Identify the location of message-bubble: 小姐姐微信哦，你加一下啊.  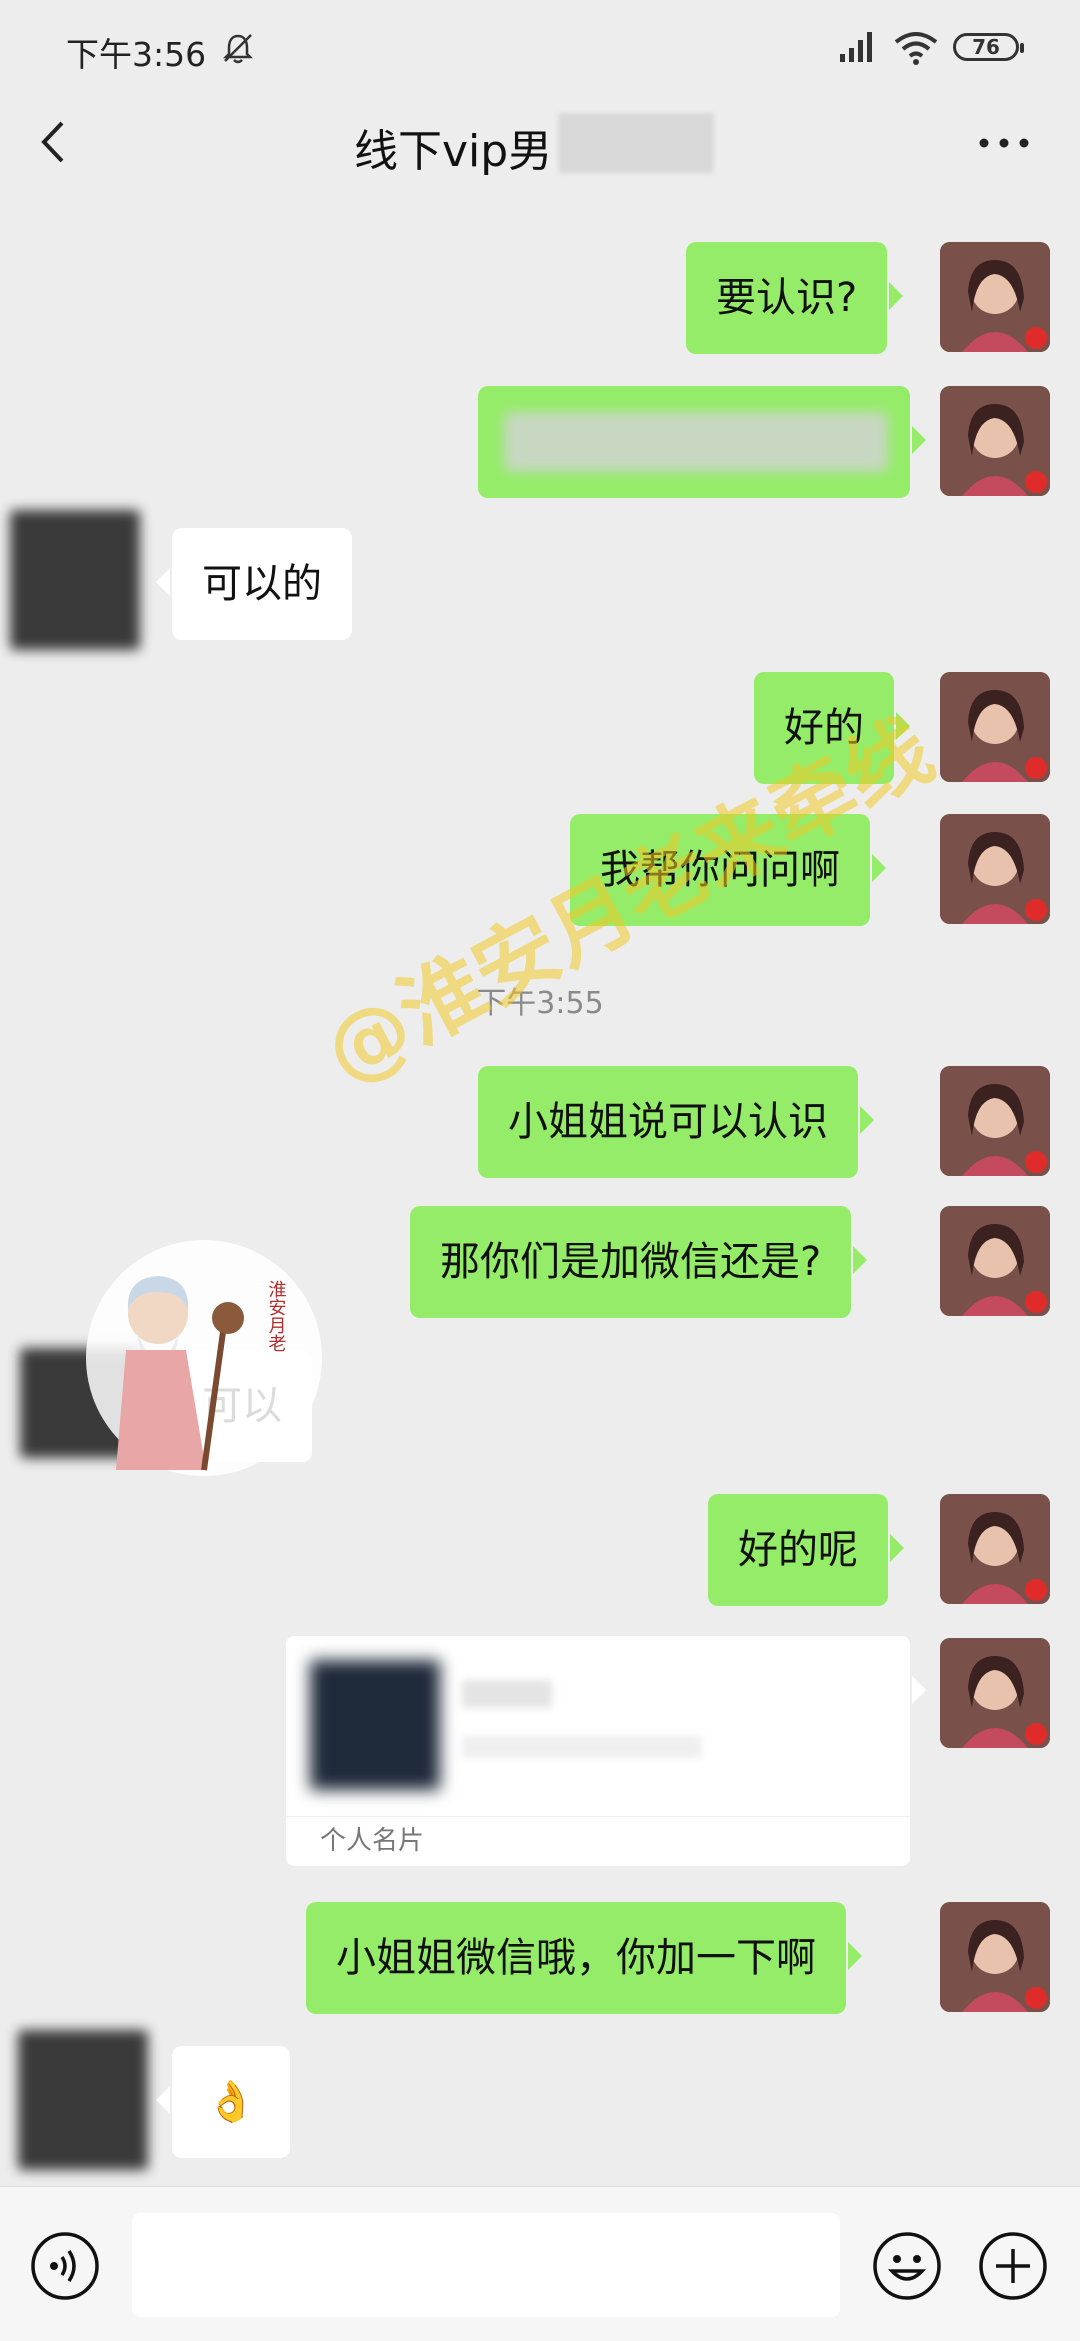
(584, 1958).